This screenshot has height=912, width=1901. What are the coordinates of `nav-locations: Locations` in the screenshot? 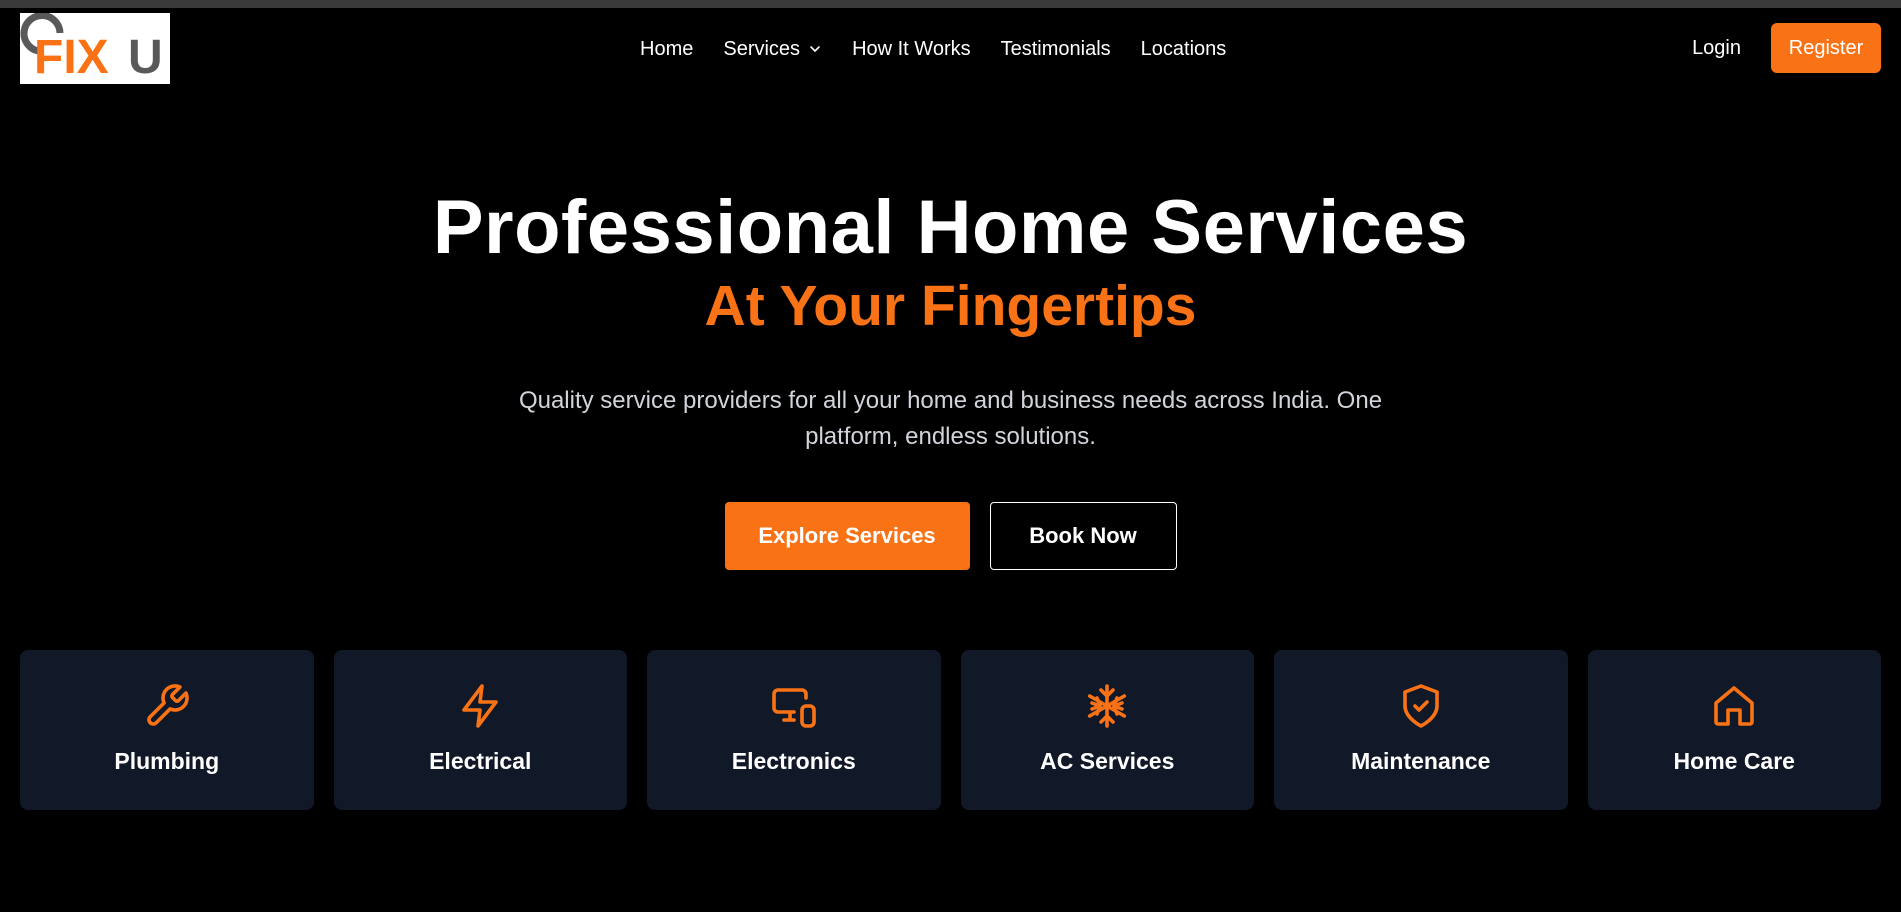 It's located at (1184, 49).